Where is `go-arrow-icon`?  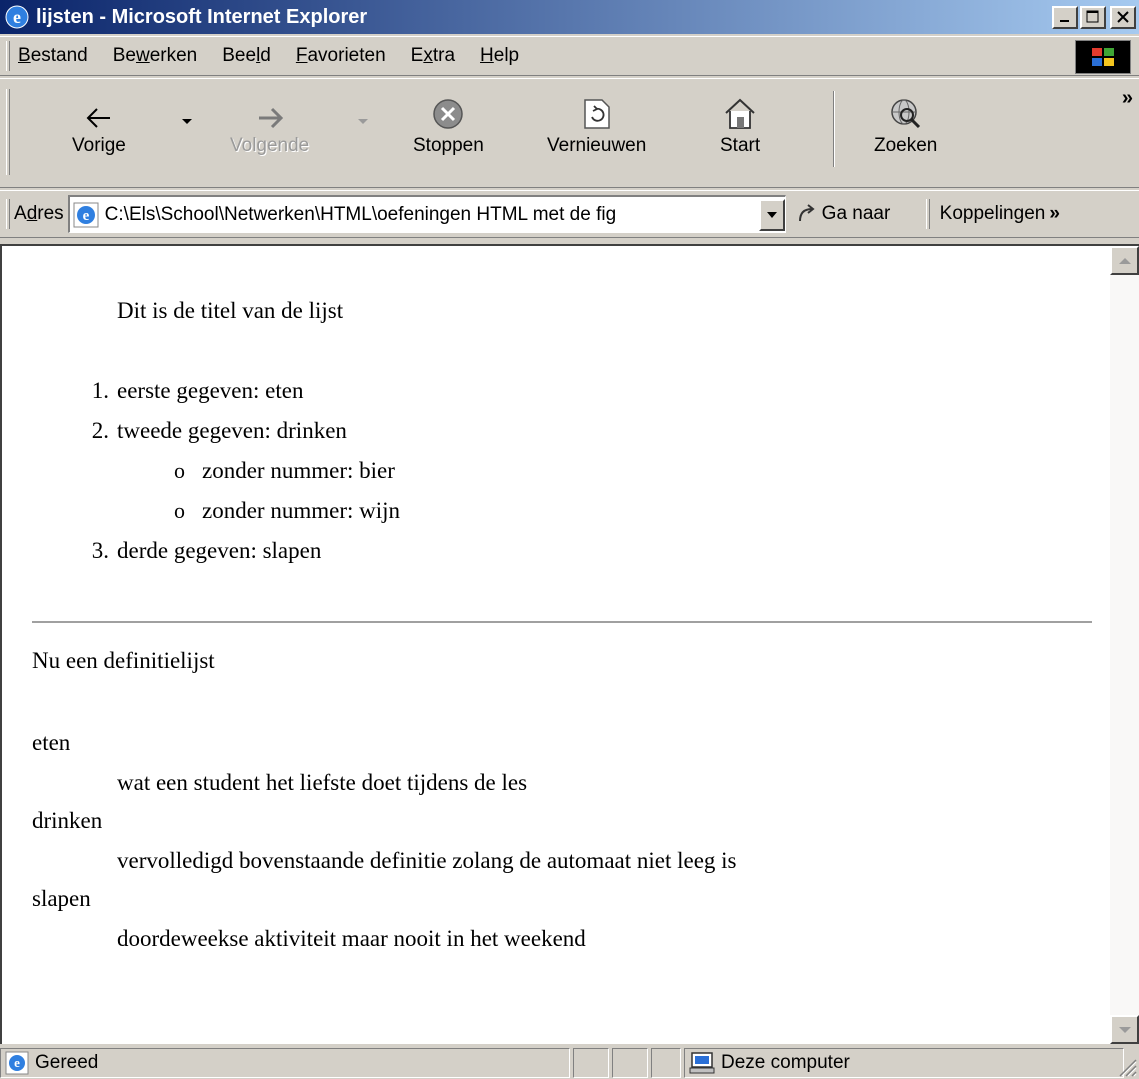
go-arrow-icon is located at coordinates (806, 213).